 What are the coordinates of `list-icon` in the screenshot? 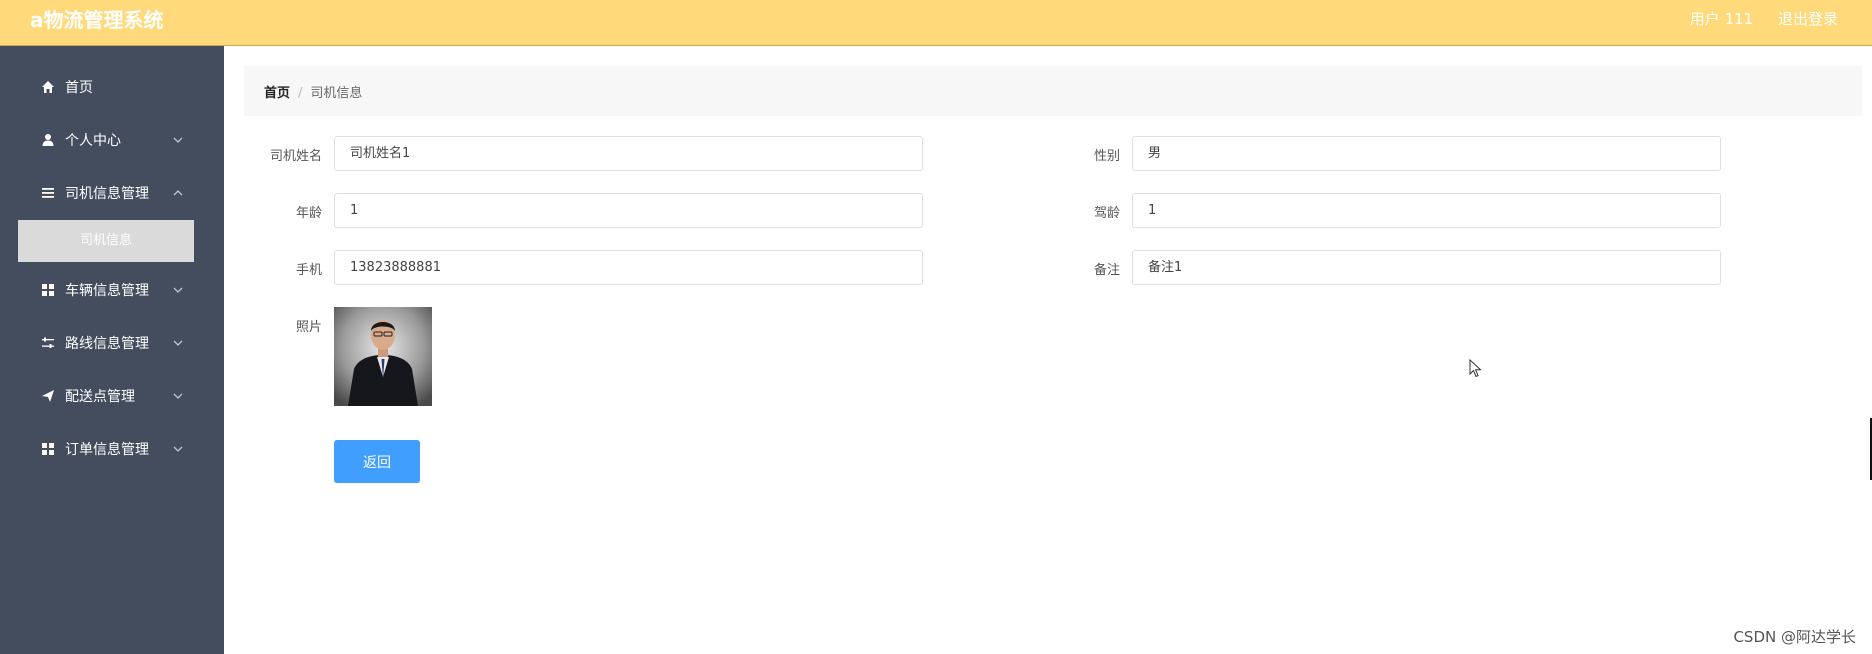 It's located at (48, 193).